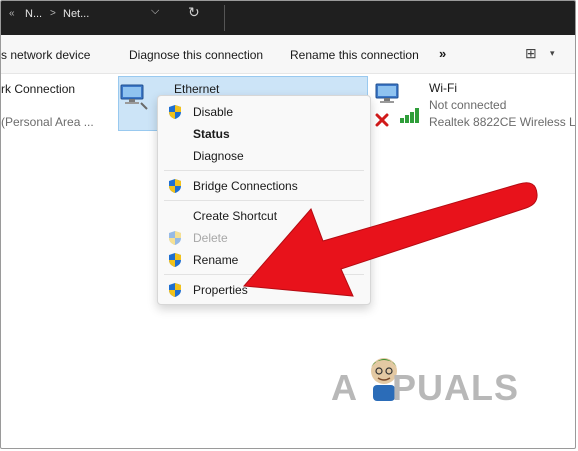 The image size is (578, 451). I want to click on watermark: A PUALS, so click(425, 388).